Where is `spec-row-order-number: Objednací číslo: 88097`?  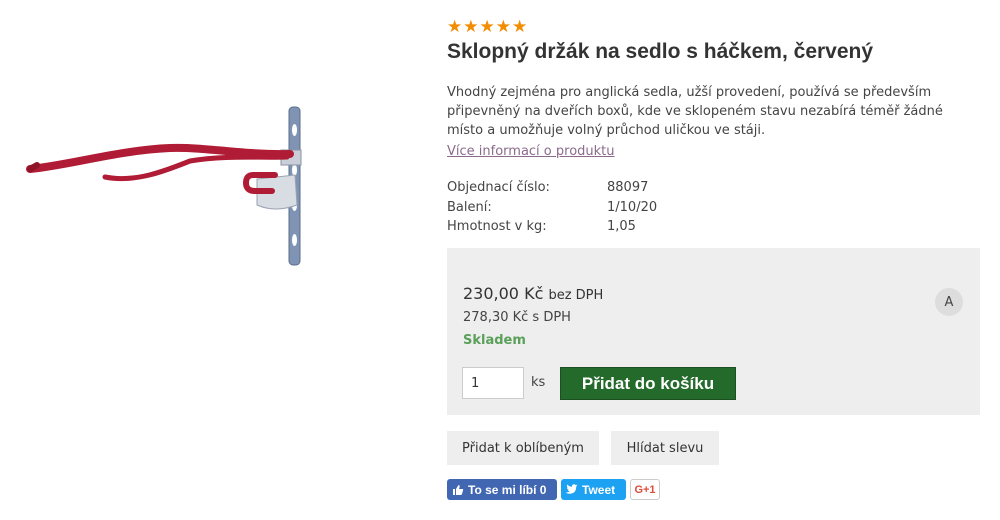
spec-row-order-number: Objednací číslo: 88097 is located at coordinates (714, 188).